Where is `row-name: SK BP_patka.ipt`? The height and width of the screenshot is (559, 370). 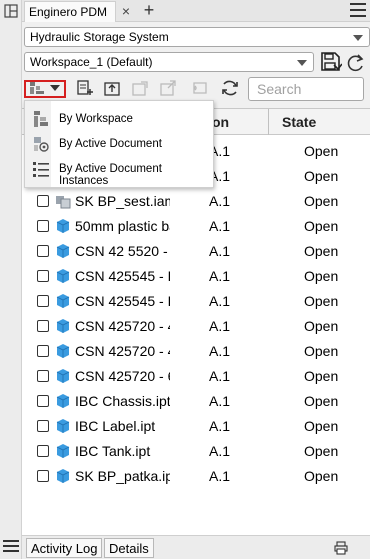
row-name: SK BP_patka.ipt is located at coordinates (122, 476).